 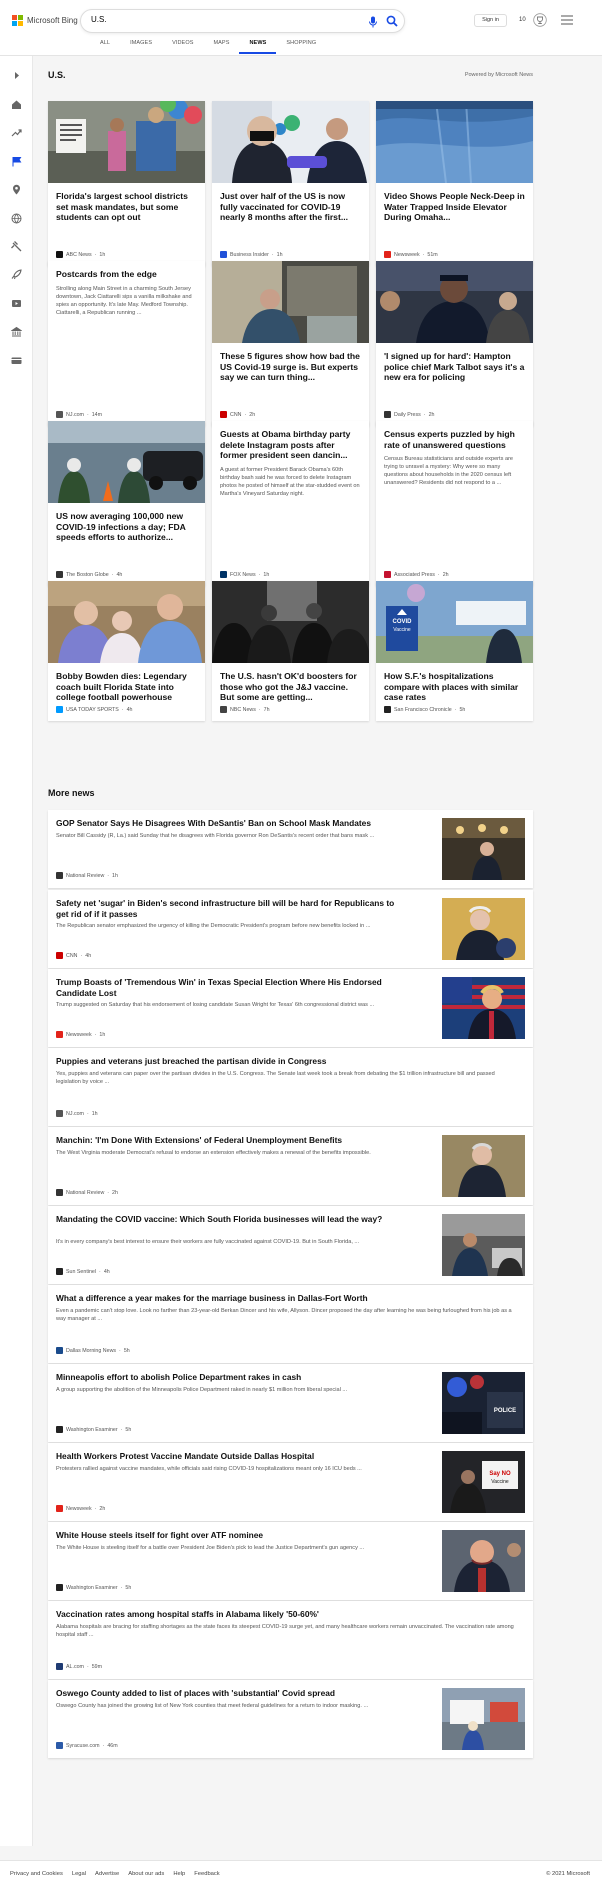 What do you see at coordinates (94, 709) in the screenshot?
I see `card-source: USA TODAY SPORTS · 4h` at bounding box center [94, 709].